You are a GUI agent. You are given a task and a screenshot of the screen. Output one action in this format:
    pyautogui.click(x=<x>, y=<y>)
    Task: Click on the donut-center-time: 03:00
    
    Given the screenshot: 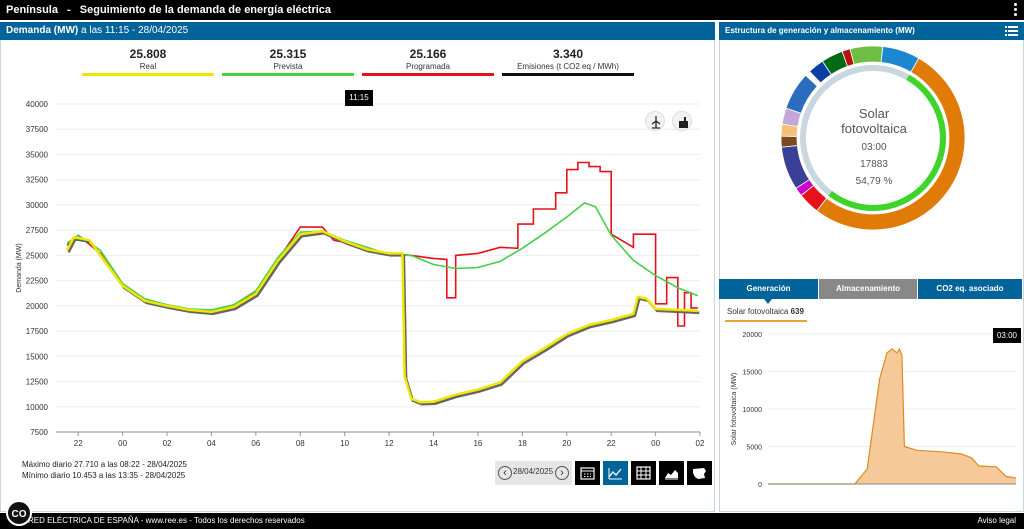 What is the action you would take?
    pyautogui.click(x=874, y=147)
    